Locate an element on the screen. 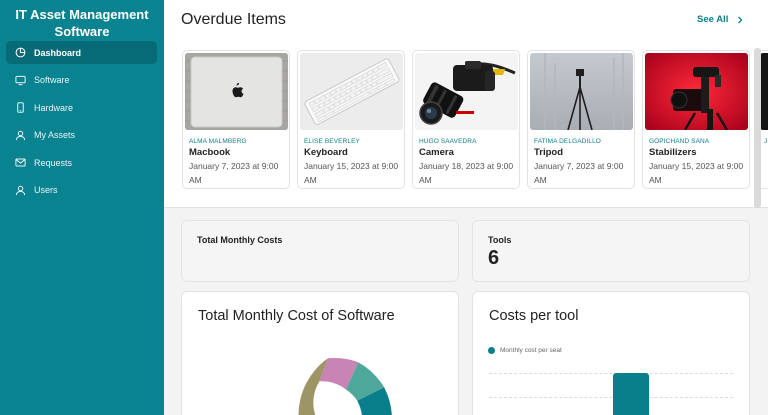  tools-count: 6 is located at coordinates (494, 258).